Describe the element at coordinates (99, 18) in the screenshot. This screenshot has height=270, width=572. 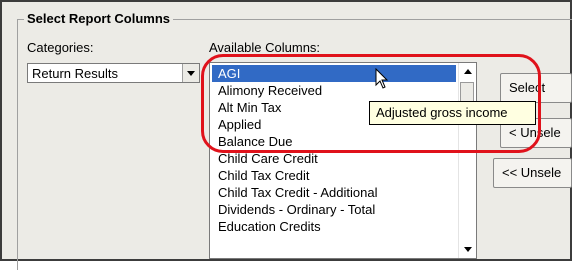
I see `group-title: Select Report Columns` at that location.